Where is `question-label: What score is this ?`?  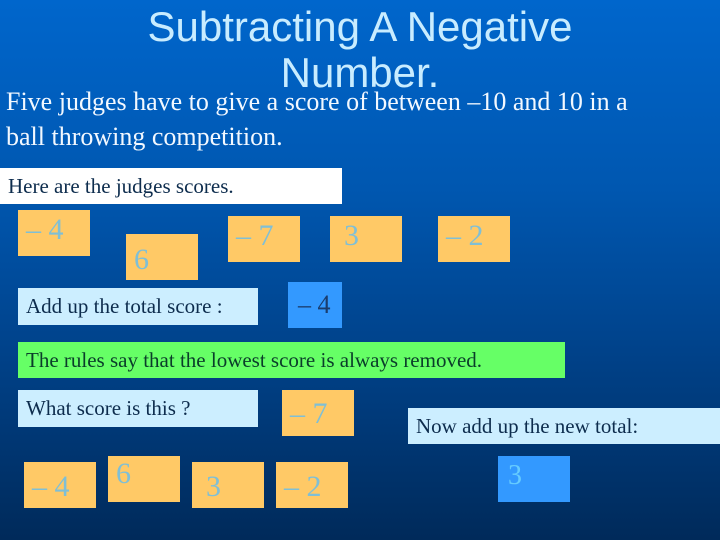 question-label: What score is this ? is located at coordinates (138, 408).